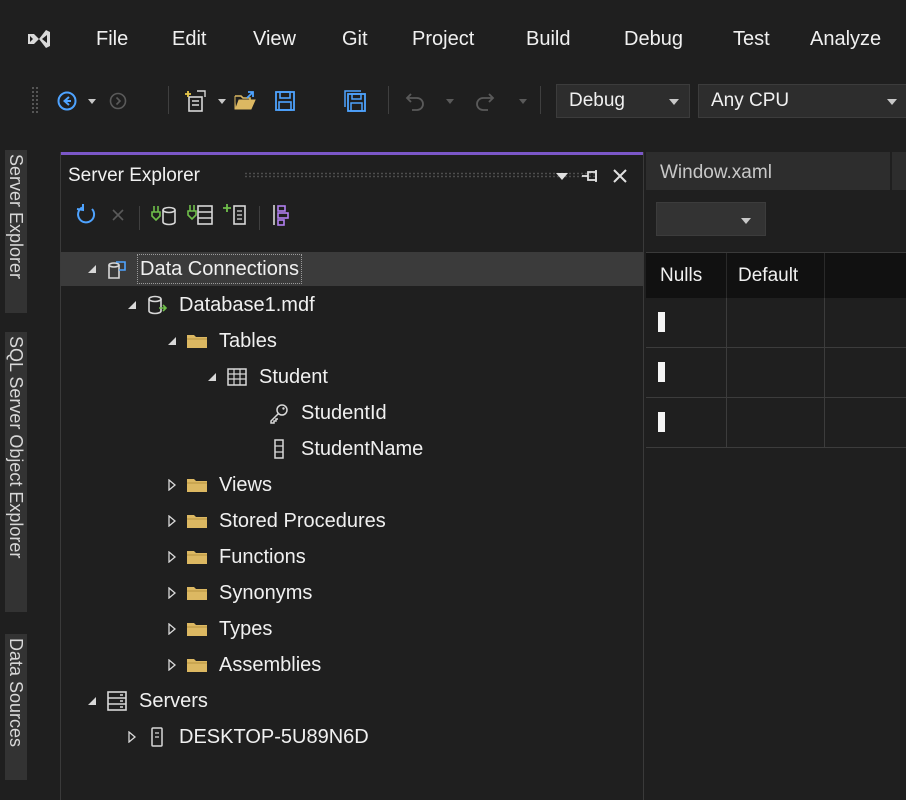 The height and width of the screenshot is (800, 906). I want to click on forward-button, so click(118, 101).